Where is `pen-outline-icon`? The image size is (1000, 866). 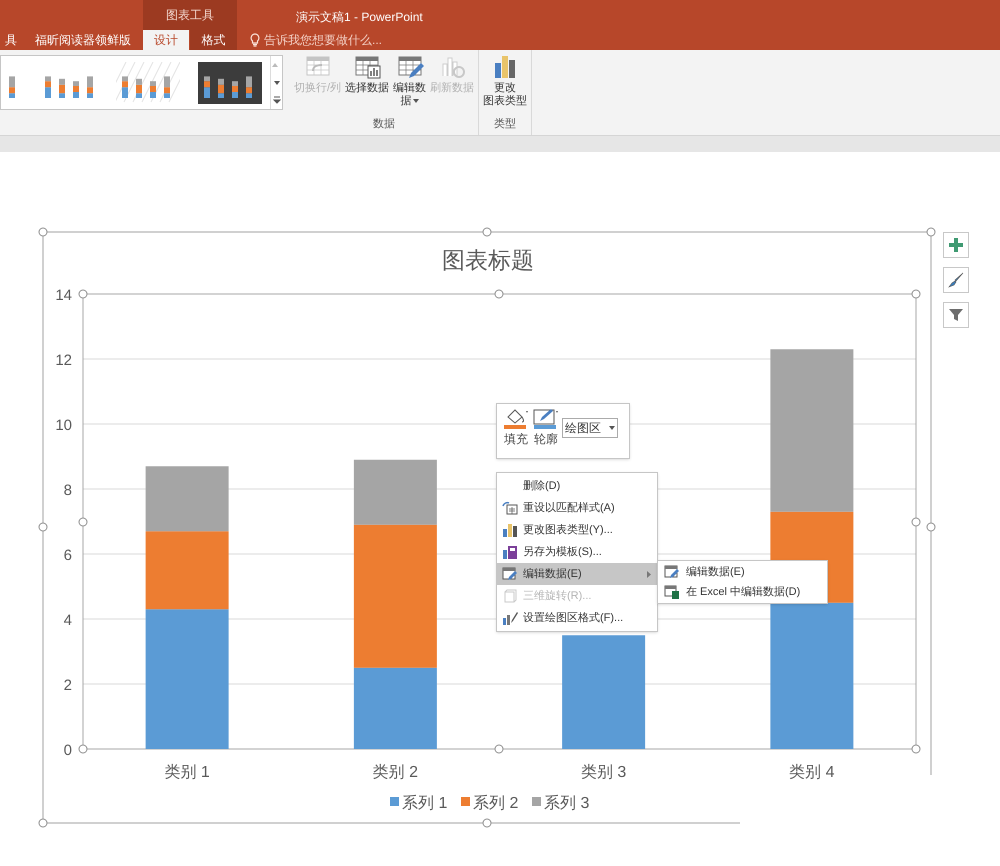
pen-outline-icon is located at coordinates (546, 419).